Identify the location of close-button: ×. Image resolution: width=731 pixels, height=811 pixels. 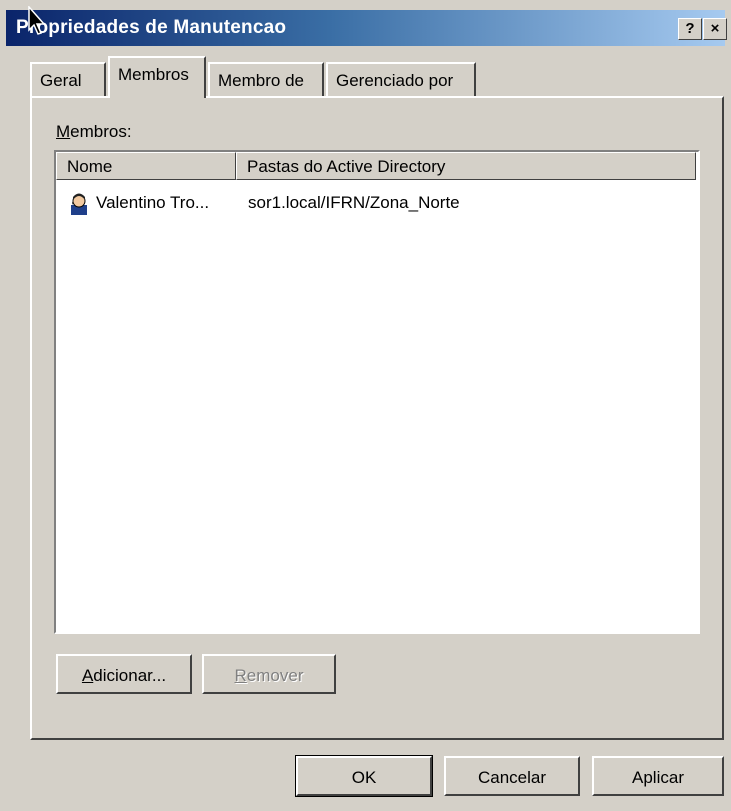
(715, 29).